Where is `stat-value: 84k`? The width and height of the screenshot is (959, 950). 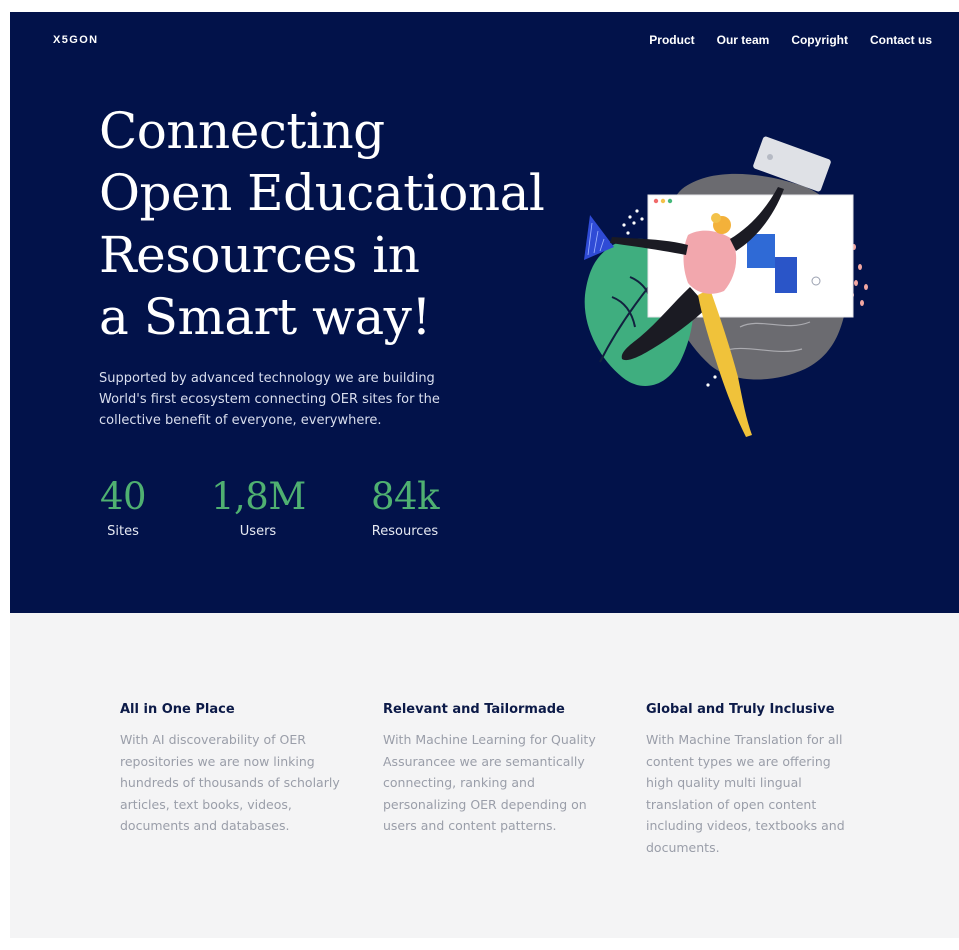
stat-value: 84k is located at coordinates (405, 496).